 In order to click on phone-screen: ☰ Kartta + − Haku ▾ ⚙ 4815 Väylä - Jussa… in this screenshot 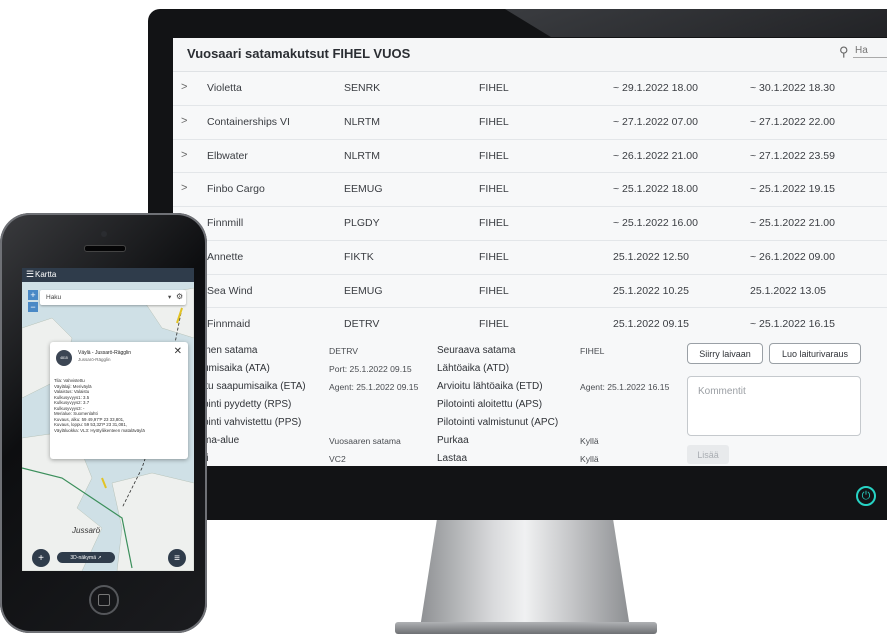, I will do `click(108, 419)`.